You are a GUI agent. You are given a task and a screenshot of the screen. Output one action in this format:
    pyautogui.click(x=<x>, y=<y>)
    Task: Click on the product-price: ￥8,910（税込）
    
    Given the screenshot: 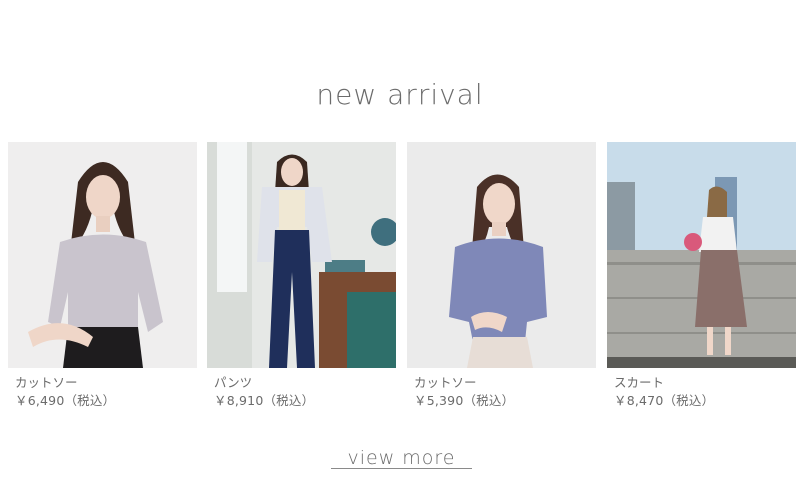 What is the action you would take?
    pyautogui.click(x=264, y=400)
    